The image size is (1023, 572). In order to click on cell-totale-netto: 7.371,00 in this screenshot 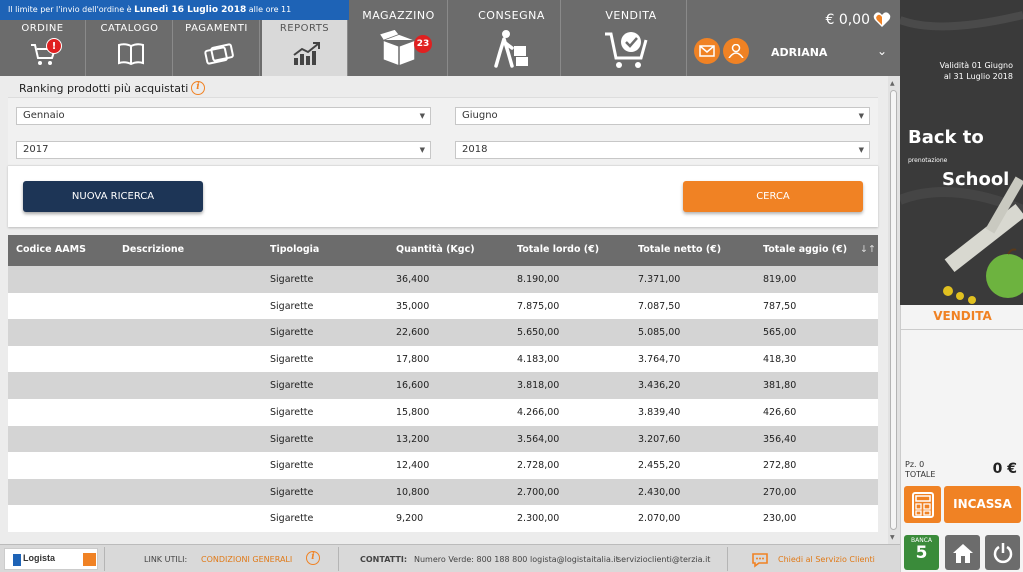, I will do `click(659, 279)`.